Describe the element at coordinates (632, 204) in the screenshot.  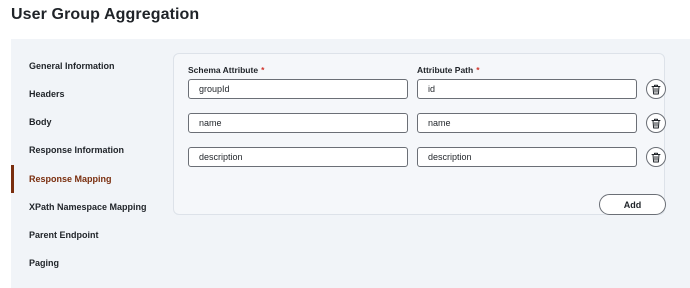
I see `add-mapping-button: Add` at that location.